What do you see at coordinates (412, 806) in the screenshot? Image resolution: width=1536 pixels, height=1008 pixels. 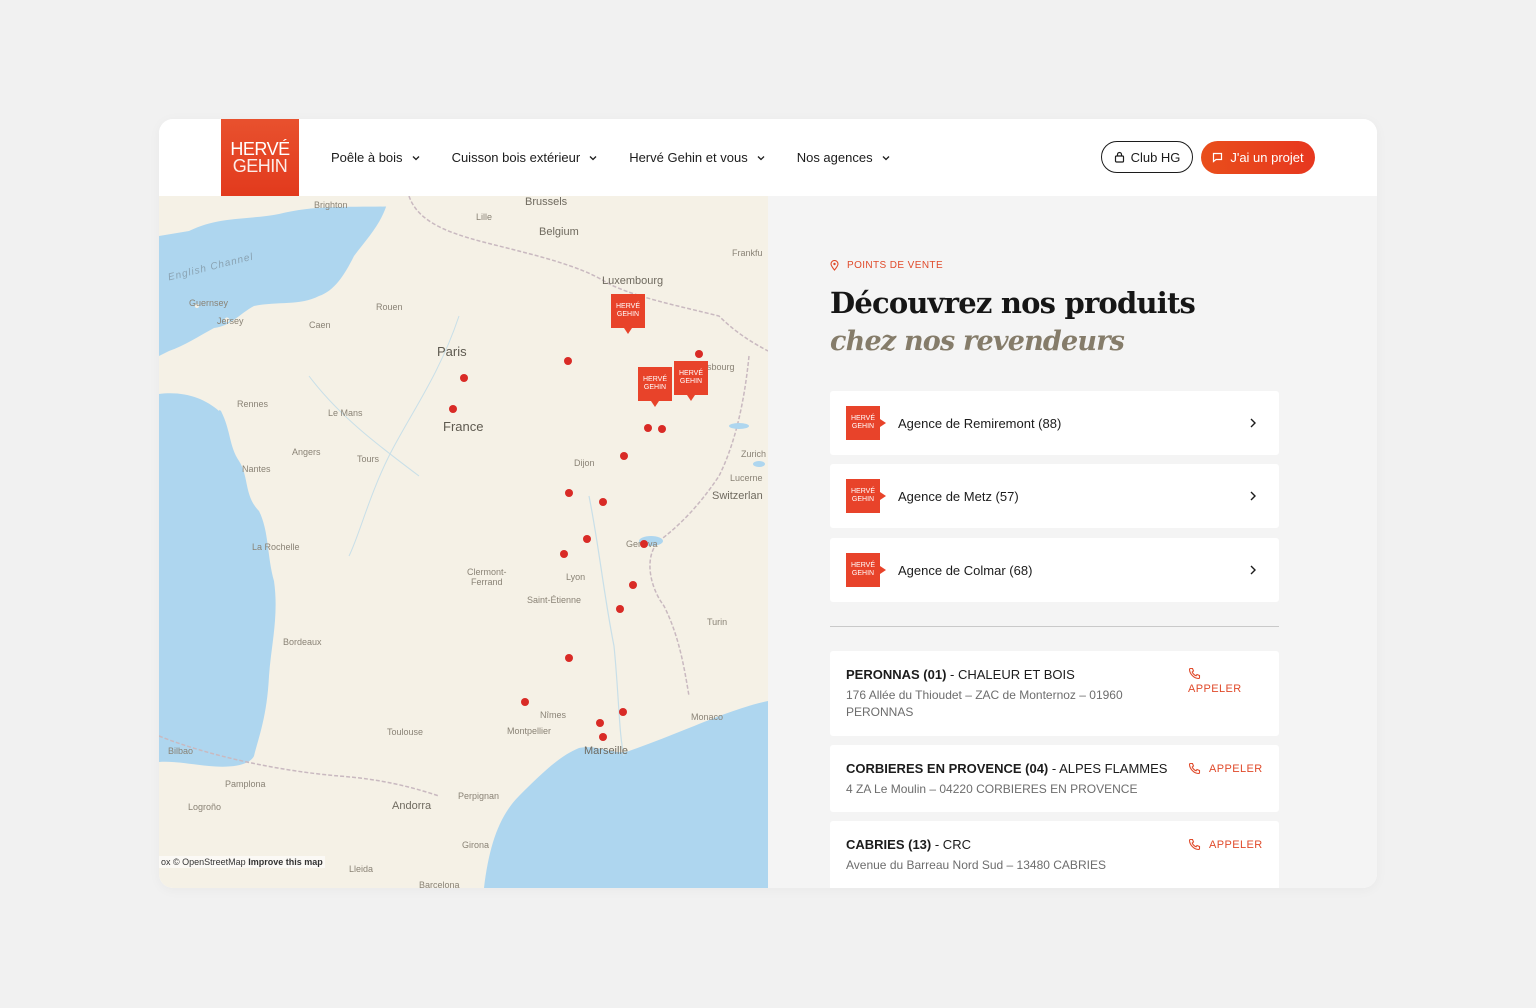 I see `map-label: Andorra` at bounding box center [412, 806].